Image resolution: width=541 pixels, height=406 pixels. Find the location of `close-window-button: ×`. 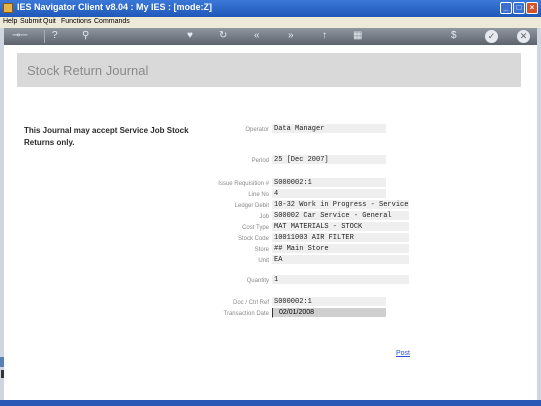

close-window-button: × is located at coordinates (532, 8).